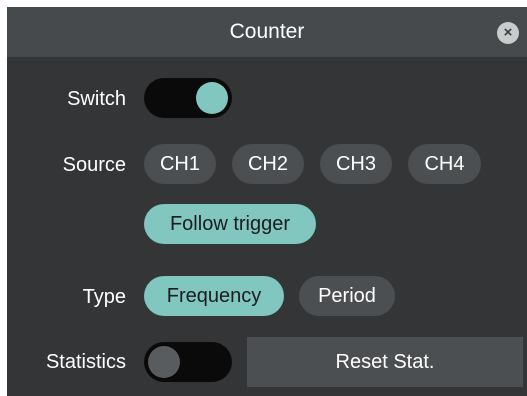  What do you see at coordinates (385, 362) in the screenshot?
I see `reset-stat-button: Reset Stat.` at bounding box center [385, 362].